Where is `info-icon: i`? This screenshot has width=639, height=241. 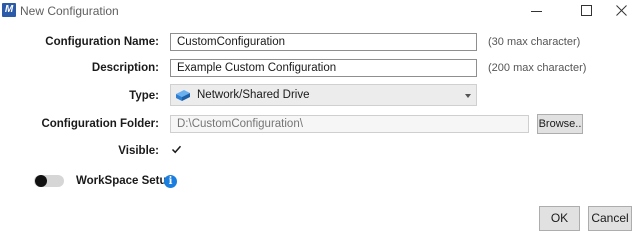 info-icon: i is located at coordinates (170, 181).